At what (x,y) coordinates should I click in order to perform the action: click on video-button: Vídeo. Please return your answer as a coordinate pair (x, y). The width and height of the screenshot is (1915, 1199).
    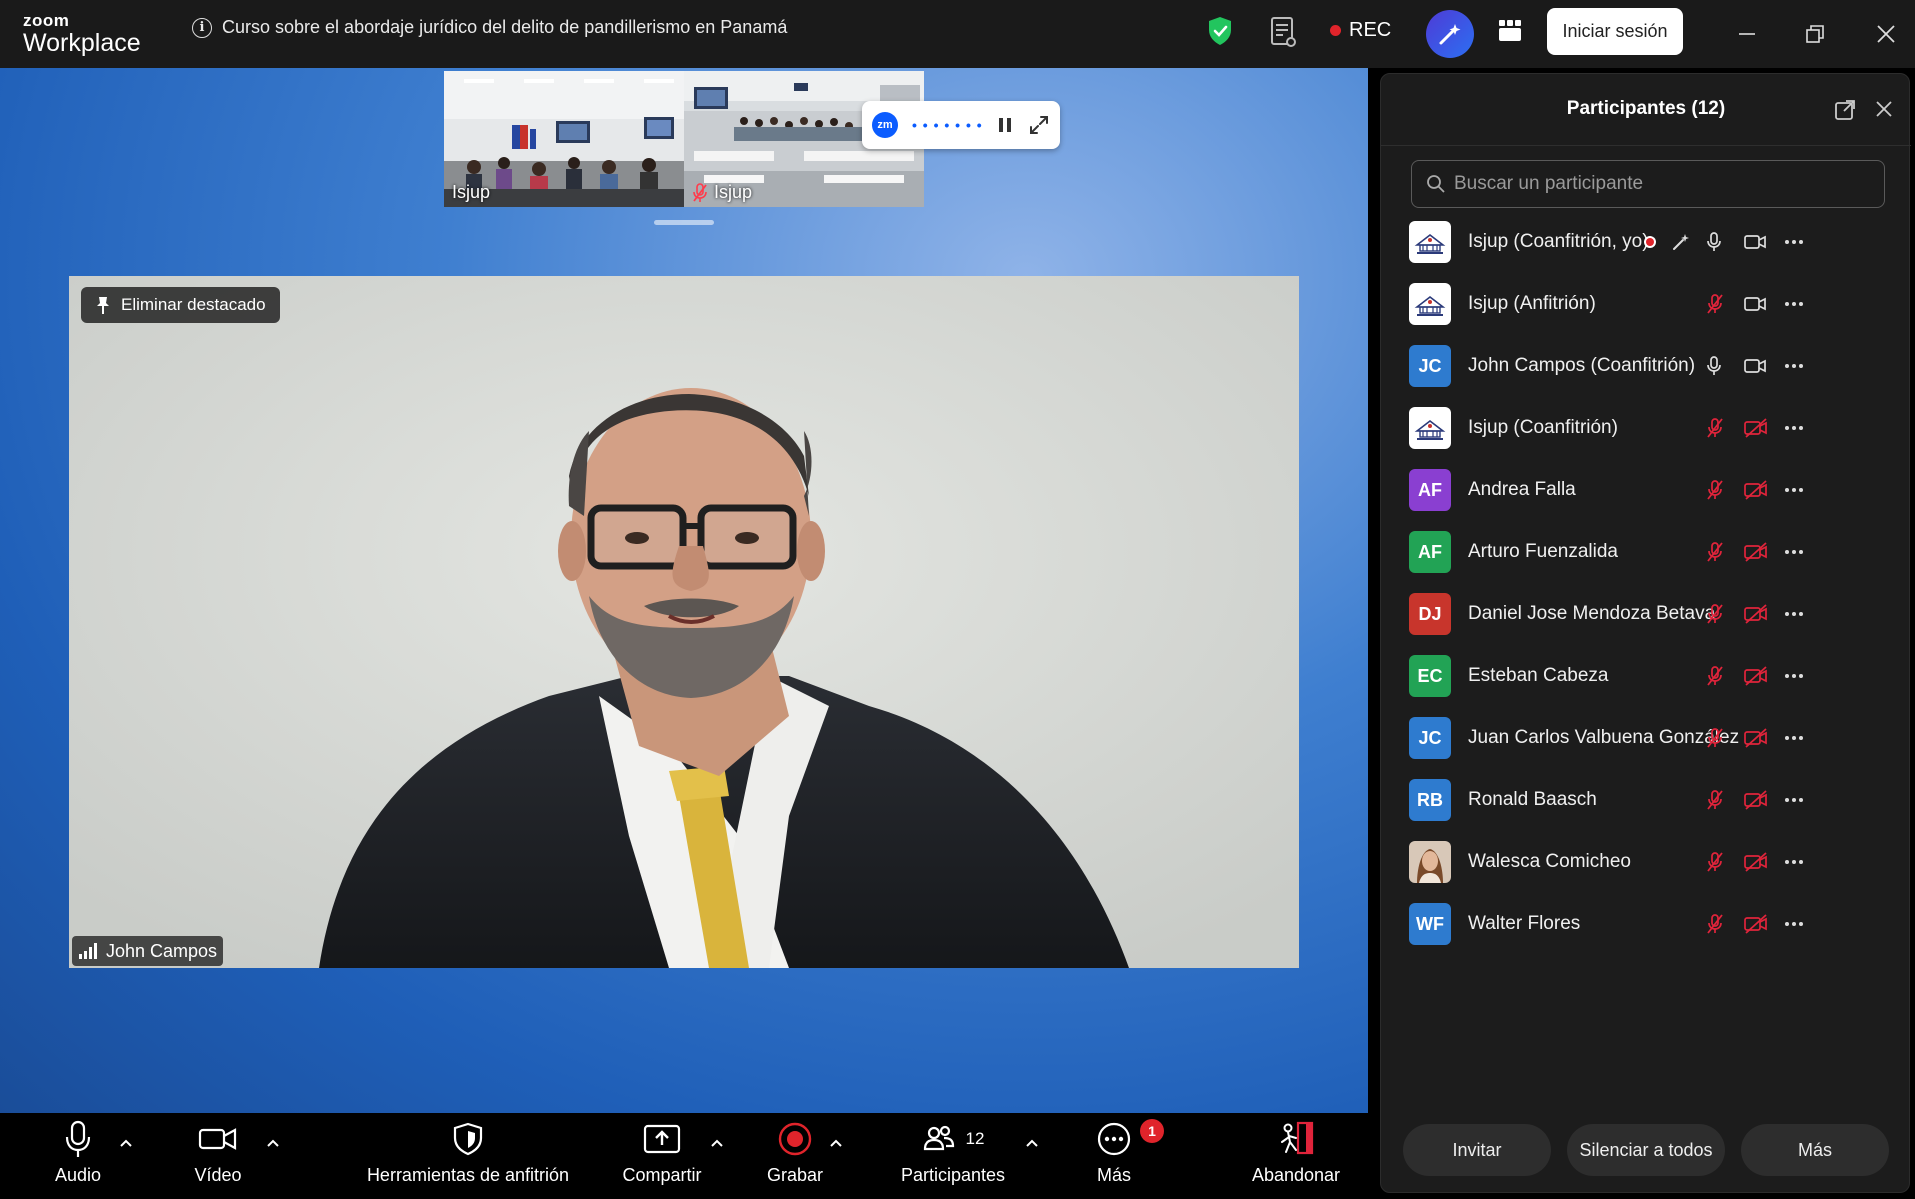
    Looking at the image, I should click on (218, 1156).